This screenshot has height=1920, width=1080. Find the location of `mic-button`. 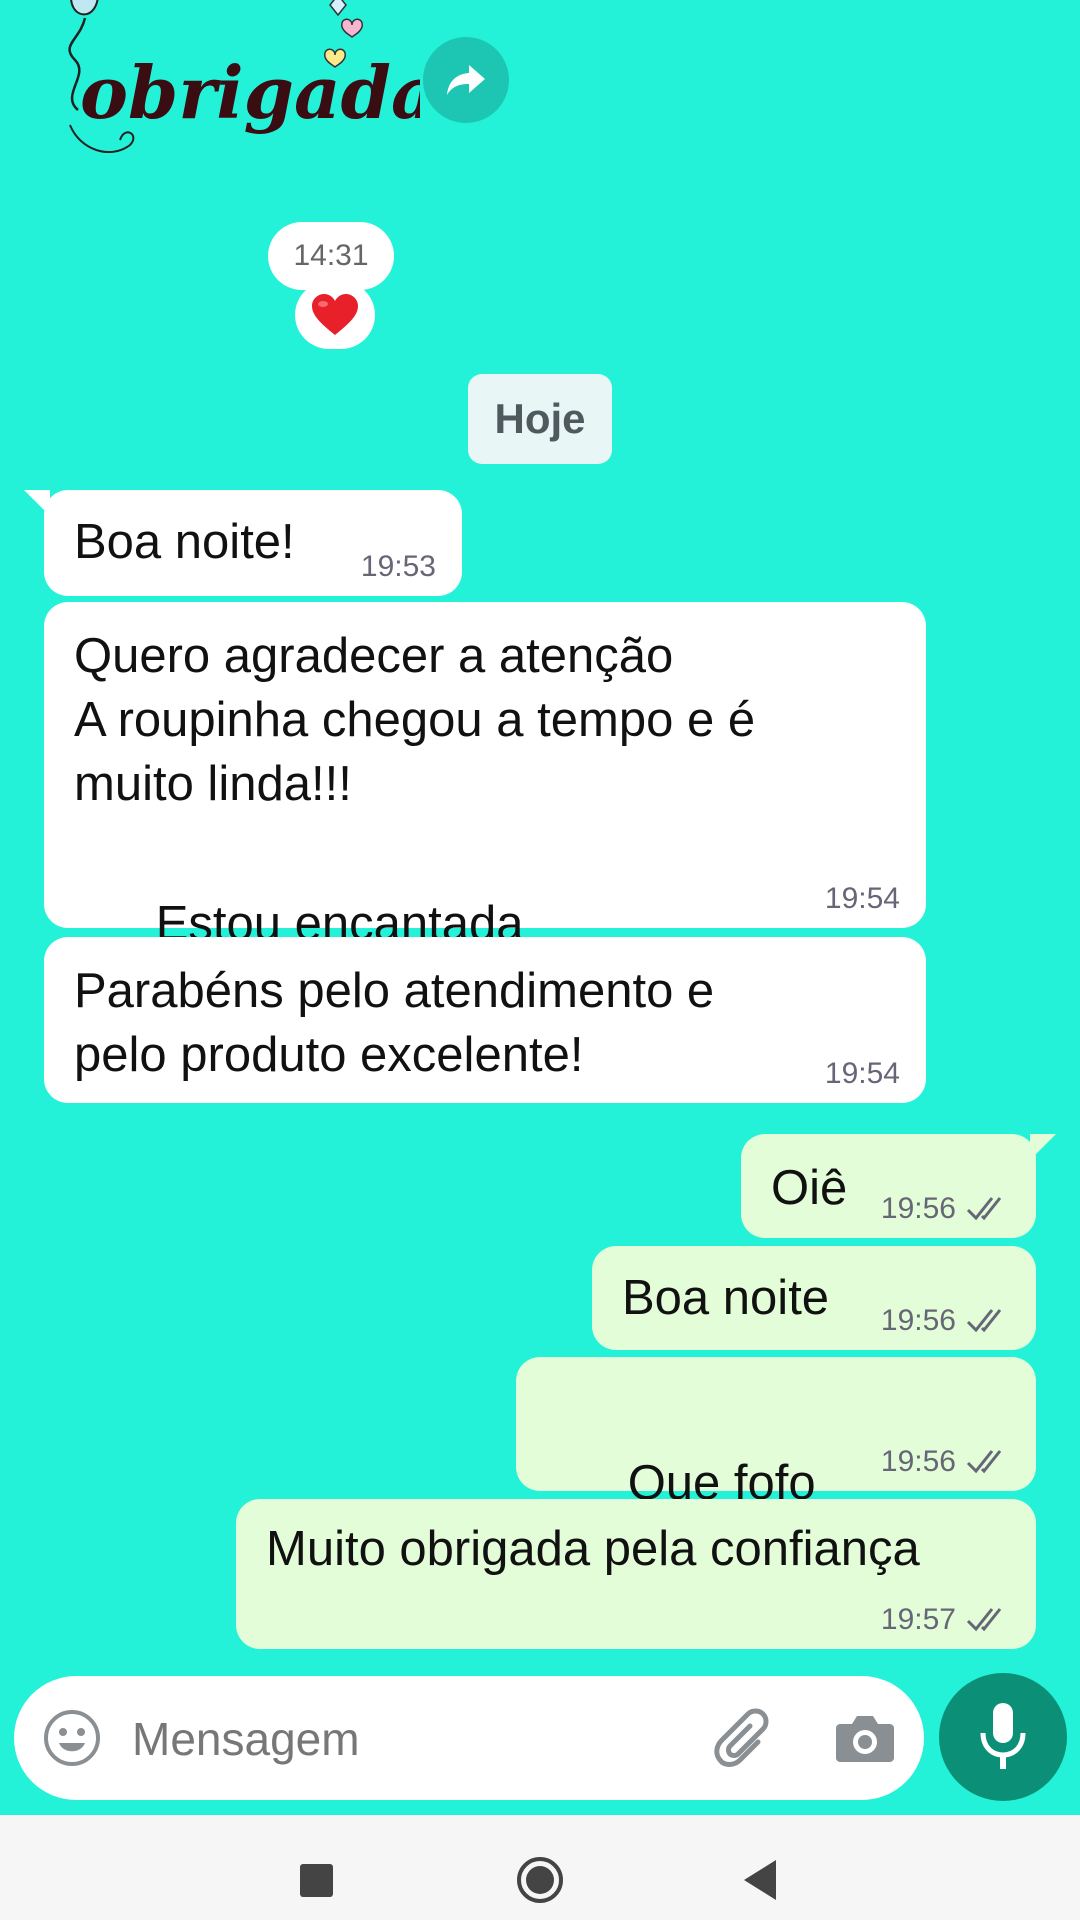

mic-button is located at coordinates (1003, 1737).